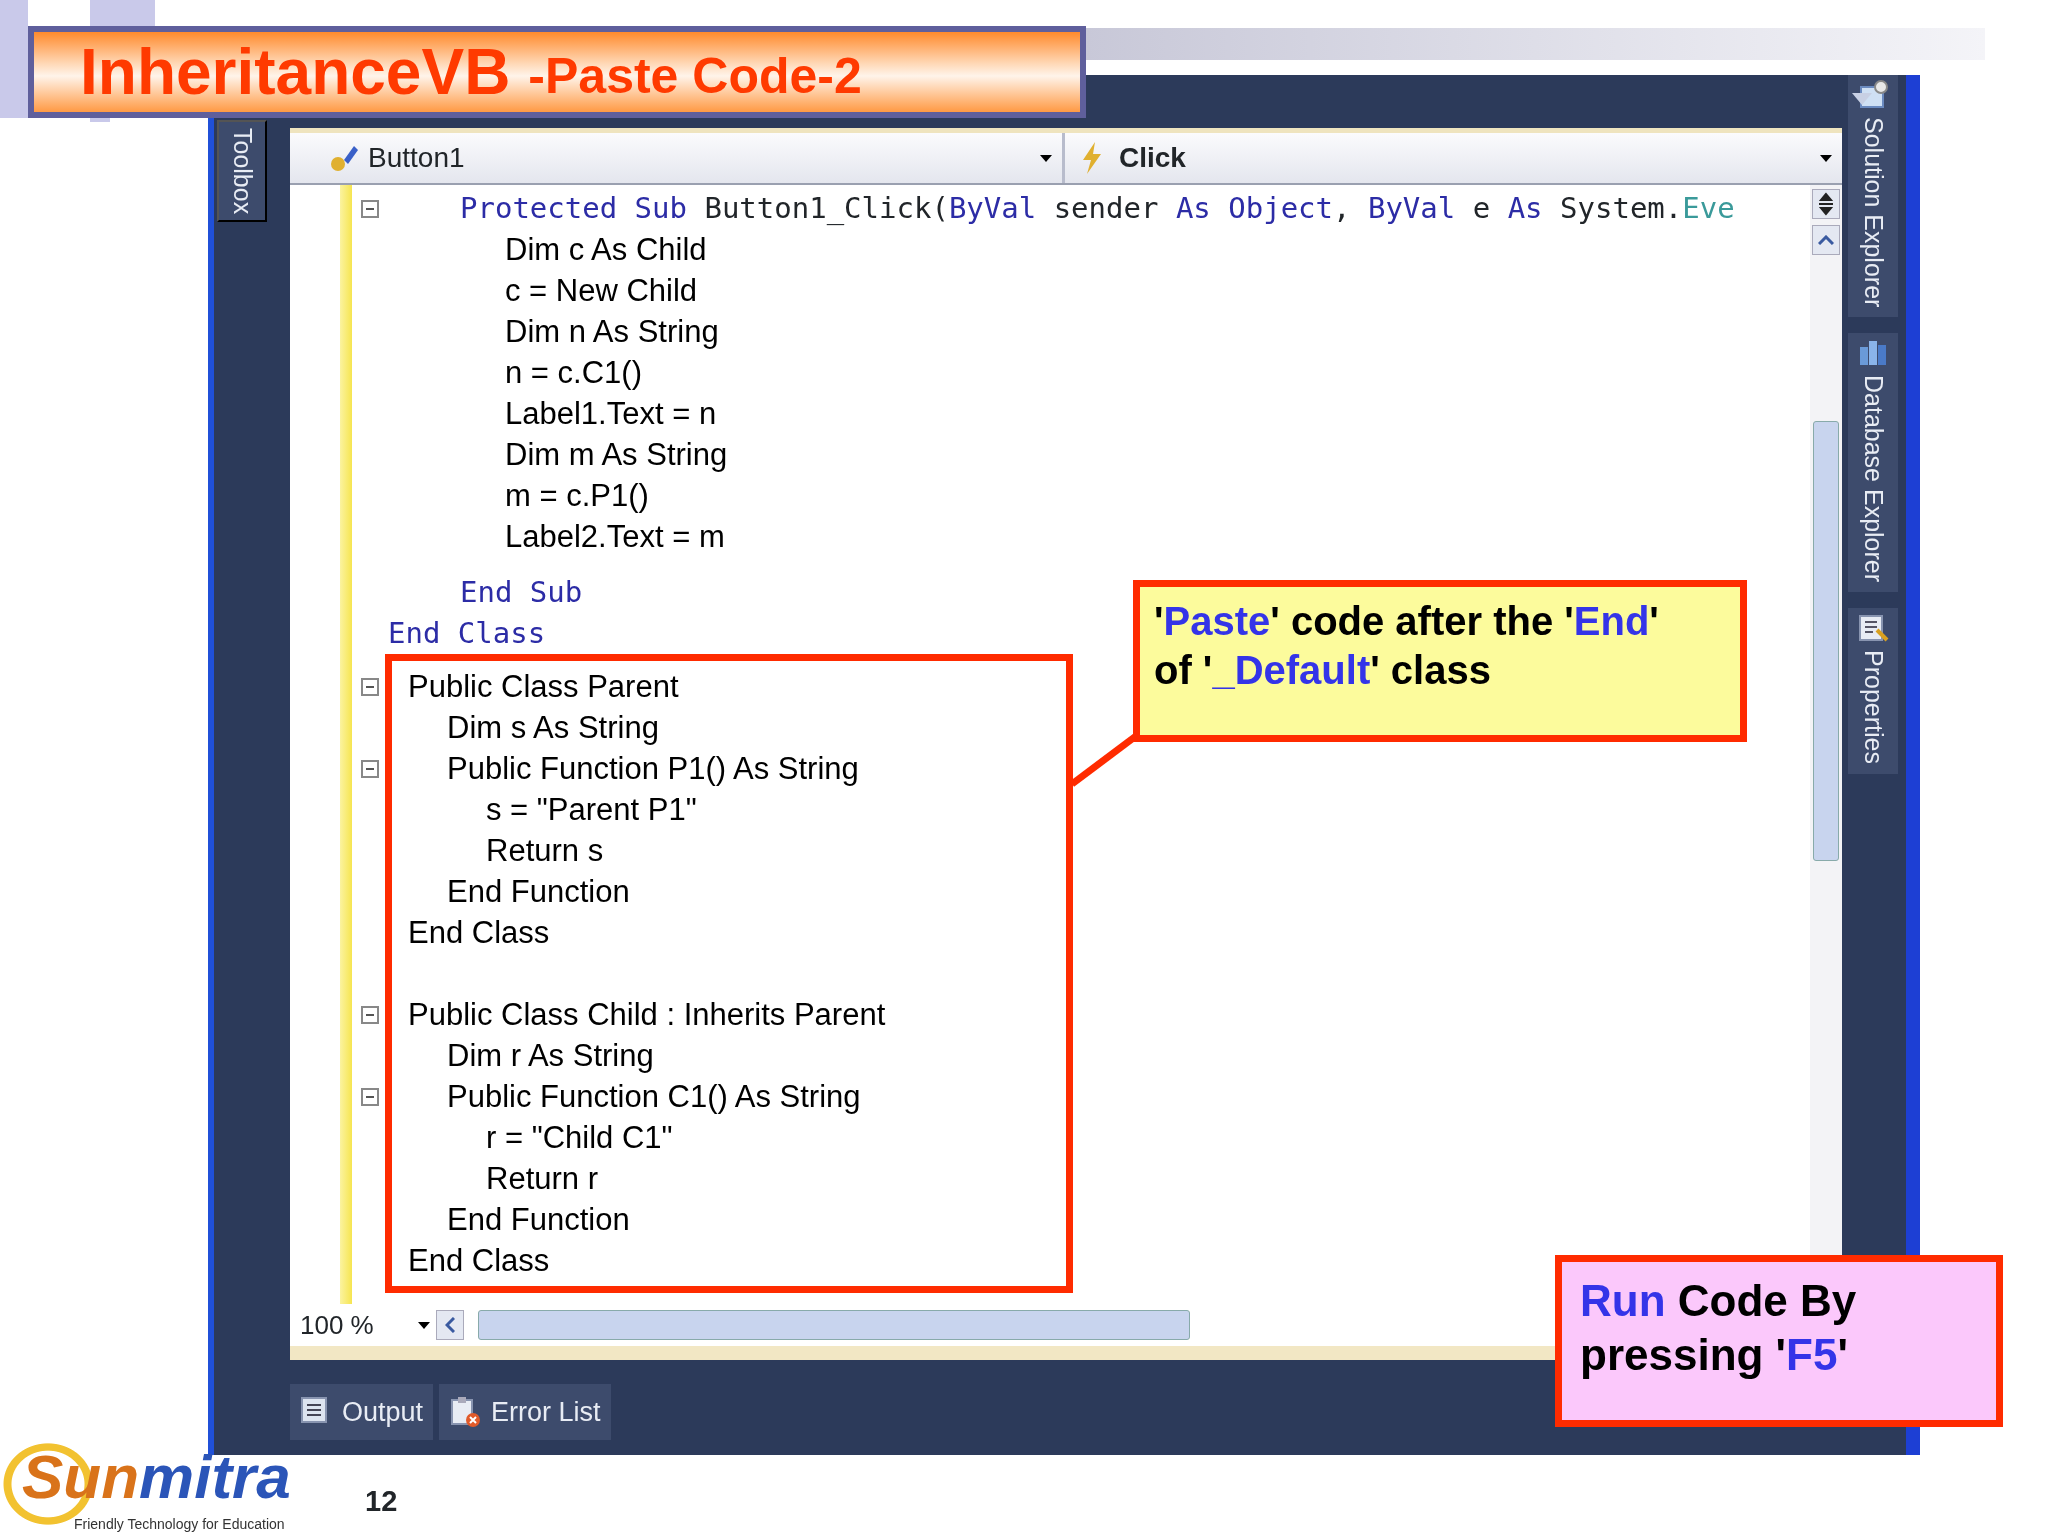 This screenshot has width=2048, height=1536. I want to click on chevron-left-icon, so click(450, 1325).